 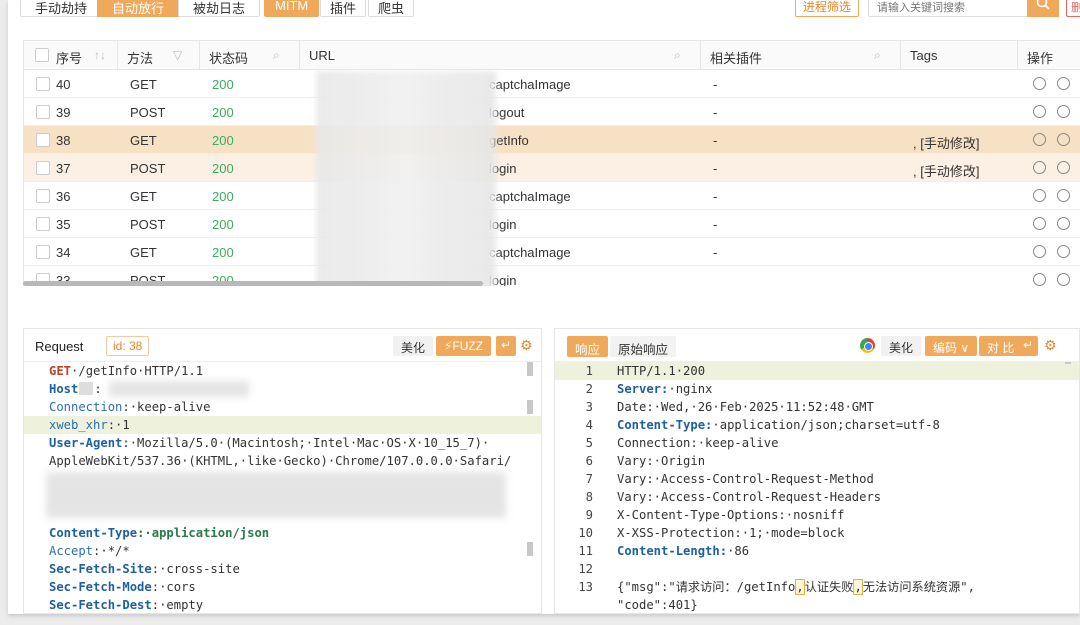 What do you see at coordinates (552, 140) in the screenshot?
I see `table-row: 38 GET 200 getInfo -, [手动修改]` at bounding box center [552, 140].